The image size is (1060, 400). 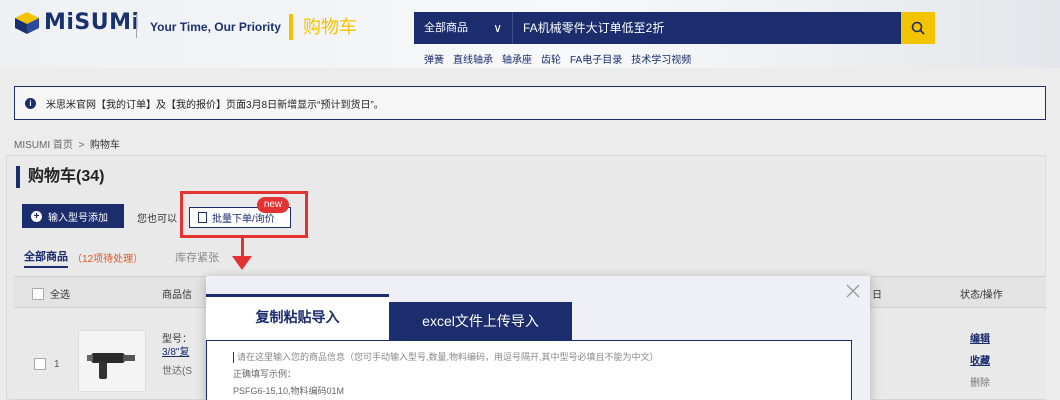 I want to click on row-index: 1, so click(x=57, y=364).